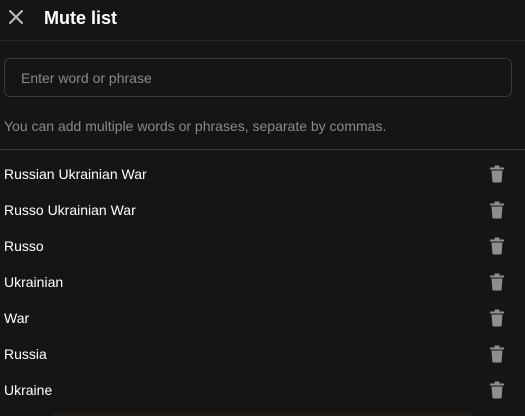  I want to click on muted-word-label: Ukraine, so click(28, 390).